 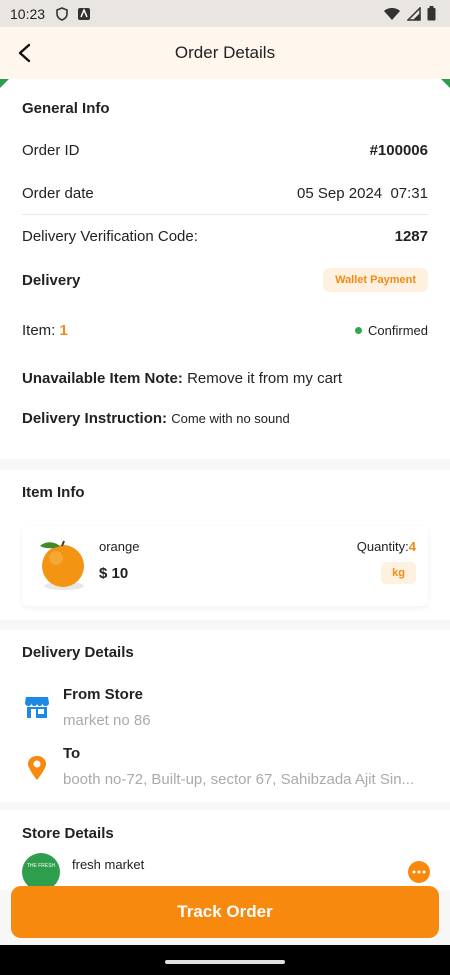 What do you see at coordinates (119, 546) in the screenshot?
I see `item-name: orange` at bounding box center [119, 546].